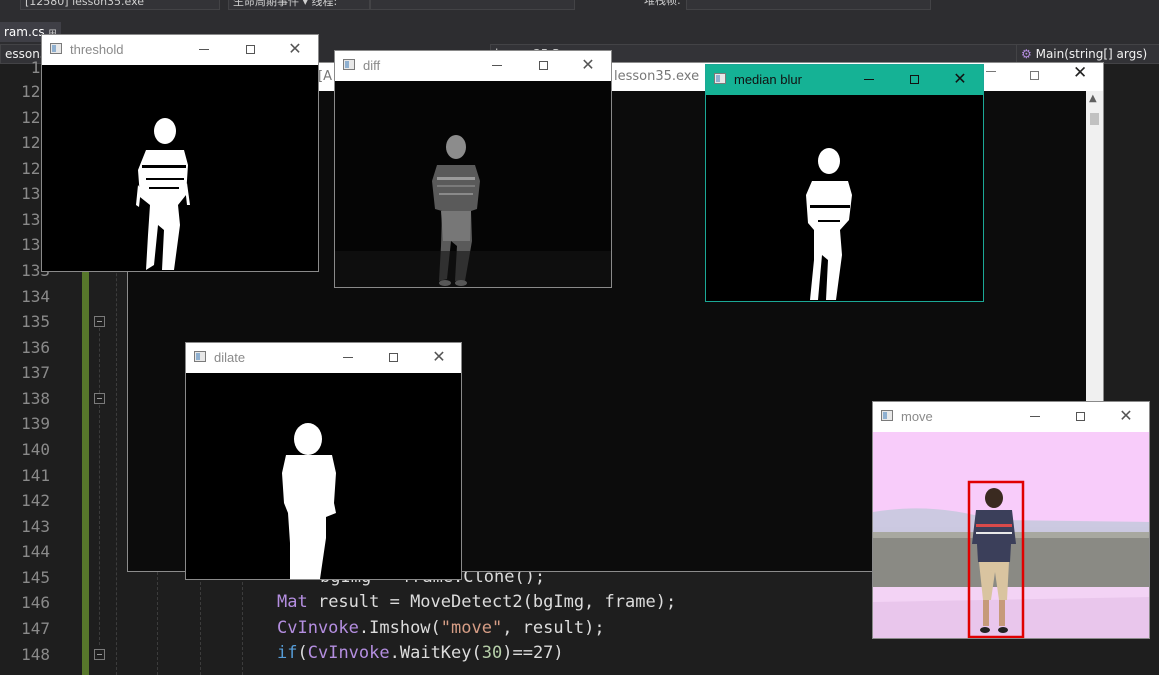  I want to click on threshold-window: threshold ✕, so click(180, 153).